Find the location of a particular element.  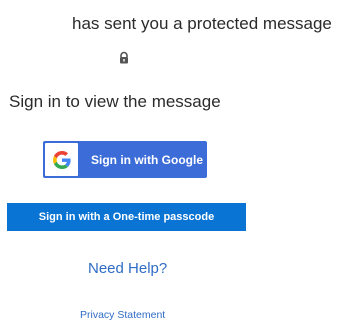

sign-in-with-google-button: Sign in with Google is located at coordinates (125, 159).